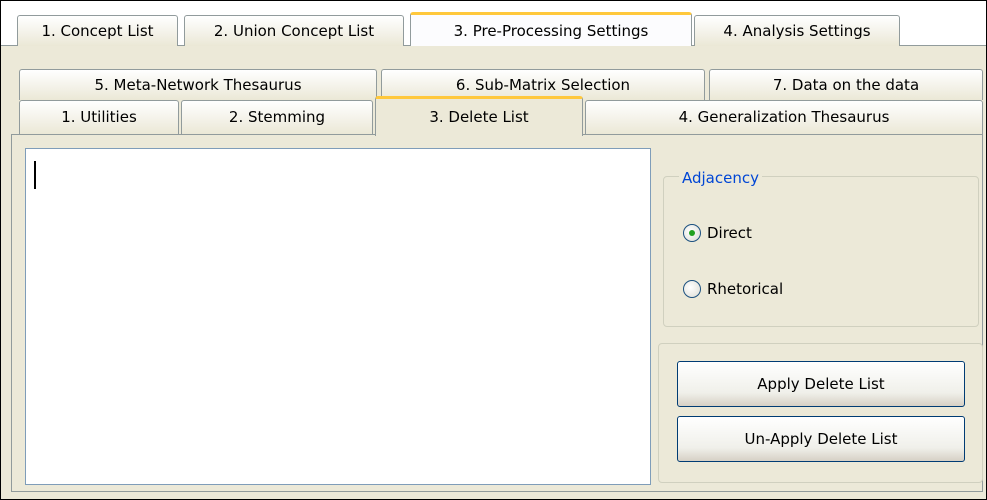  I want to click on tab-concept-list: 1. Concept List, so click(97, 30).